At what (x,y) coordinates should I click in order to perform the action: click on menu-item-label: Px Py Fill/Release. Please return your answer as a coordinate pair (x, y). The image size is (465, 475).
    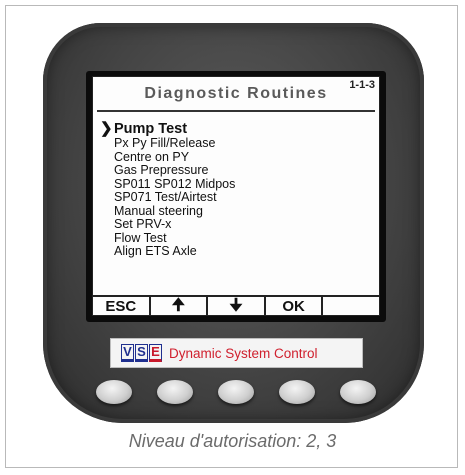
    Looking at the image, I should click on (165, 143).